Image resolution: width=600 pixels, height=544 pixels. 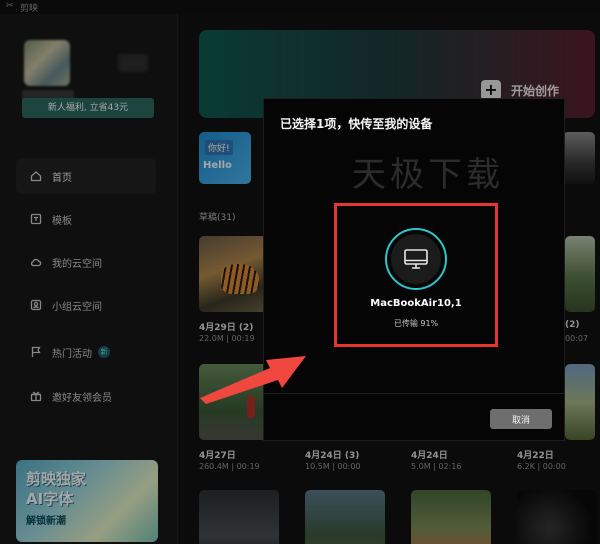 I want to click on transfer-progress-ring, so click(x=416, y=259).